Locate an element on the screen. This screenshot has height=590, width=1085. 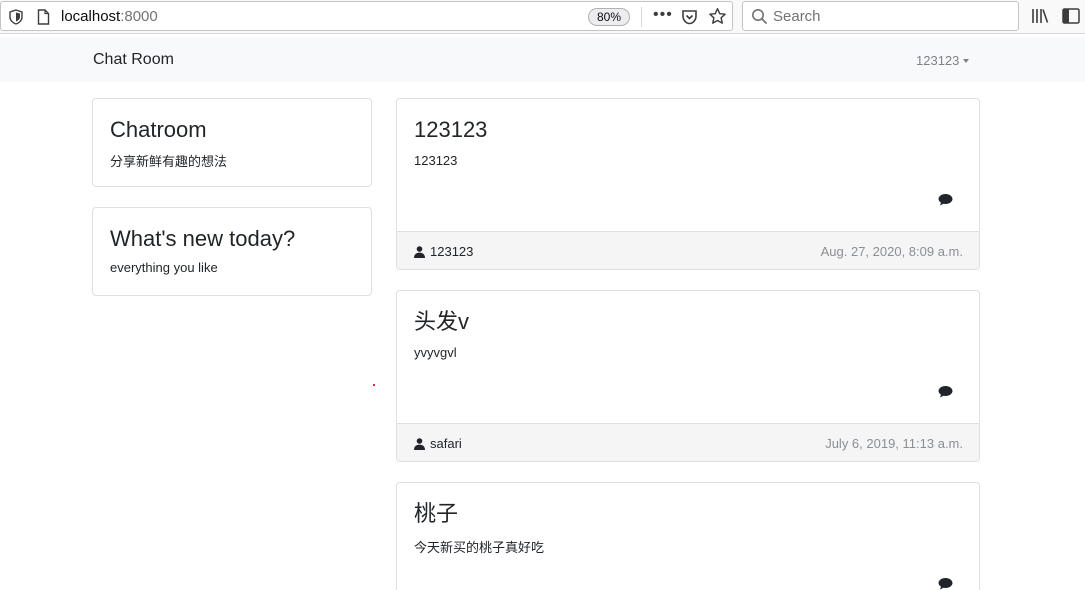
page-icon is located at coordinates (43, 17).